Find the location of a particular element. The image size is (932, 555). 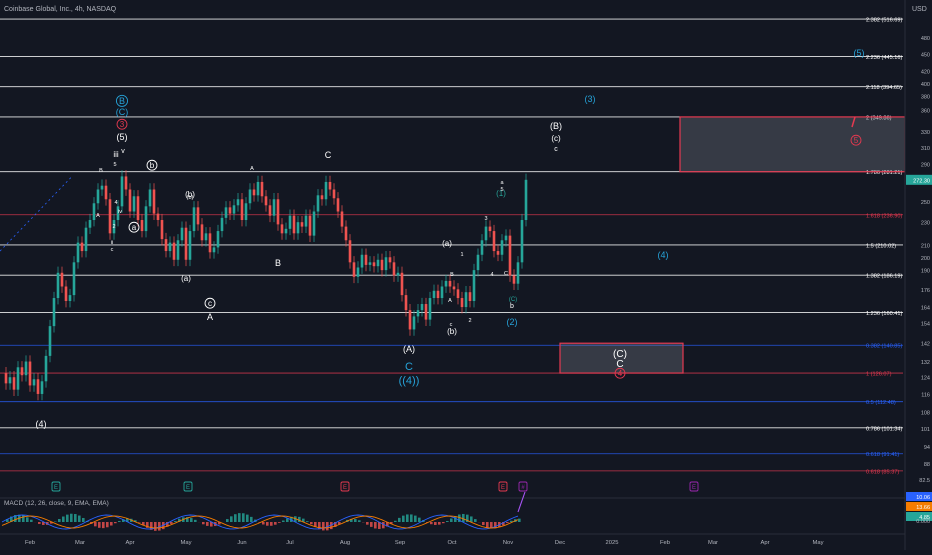

wave-label: (5) is located at coordinates (859, 53).